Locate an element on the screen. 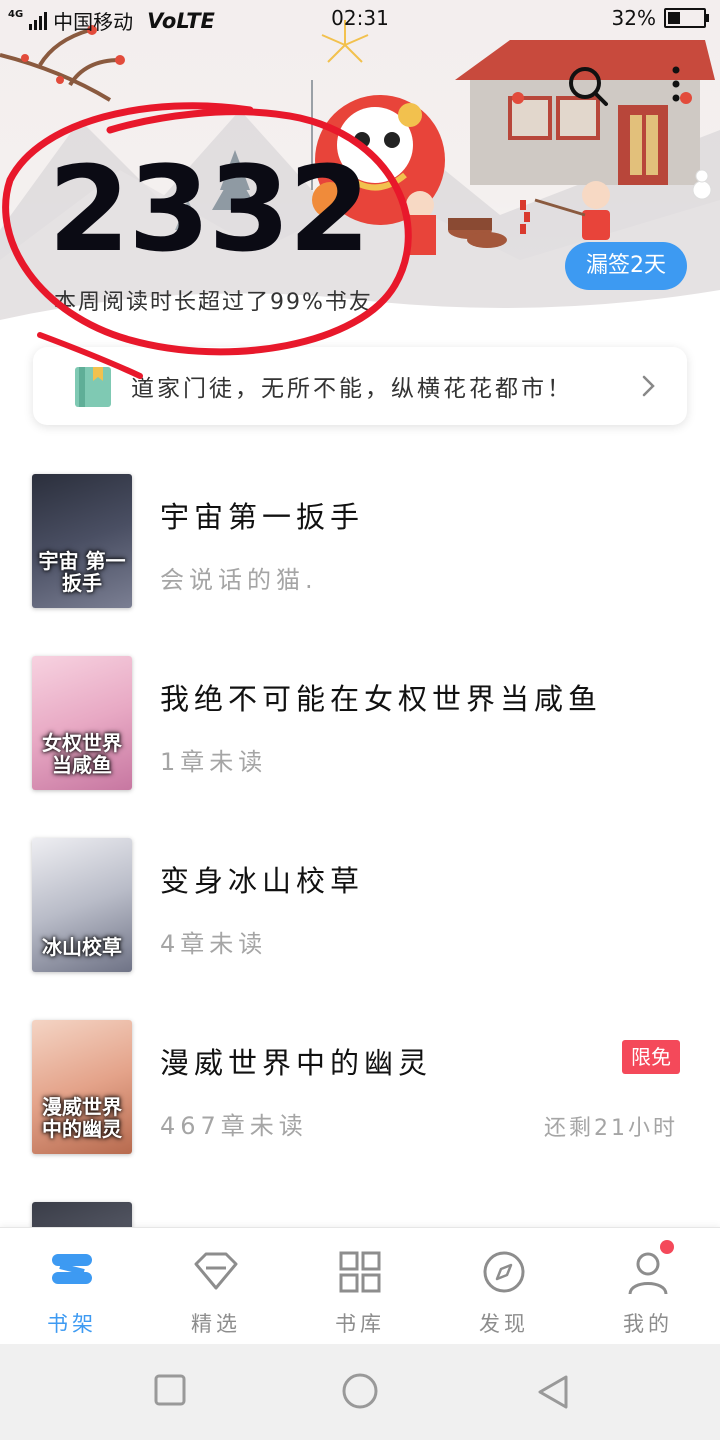  unread-count: 1章未读 is located at coordinates (214, 762).